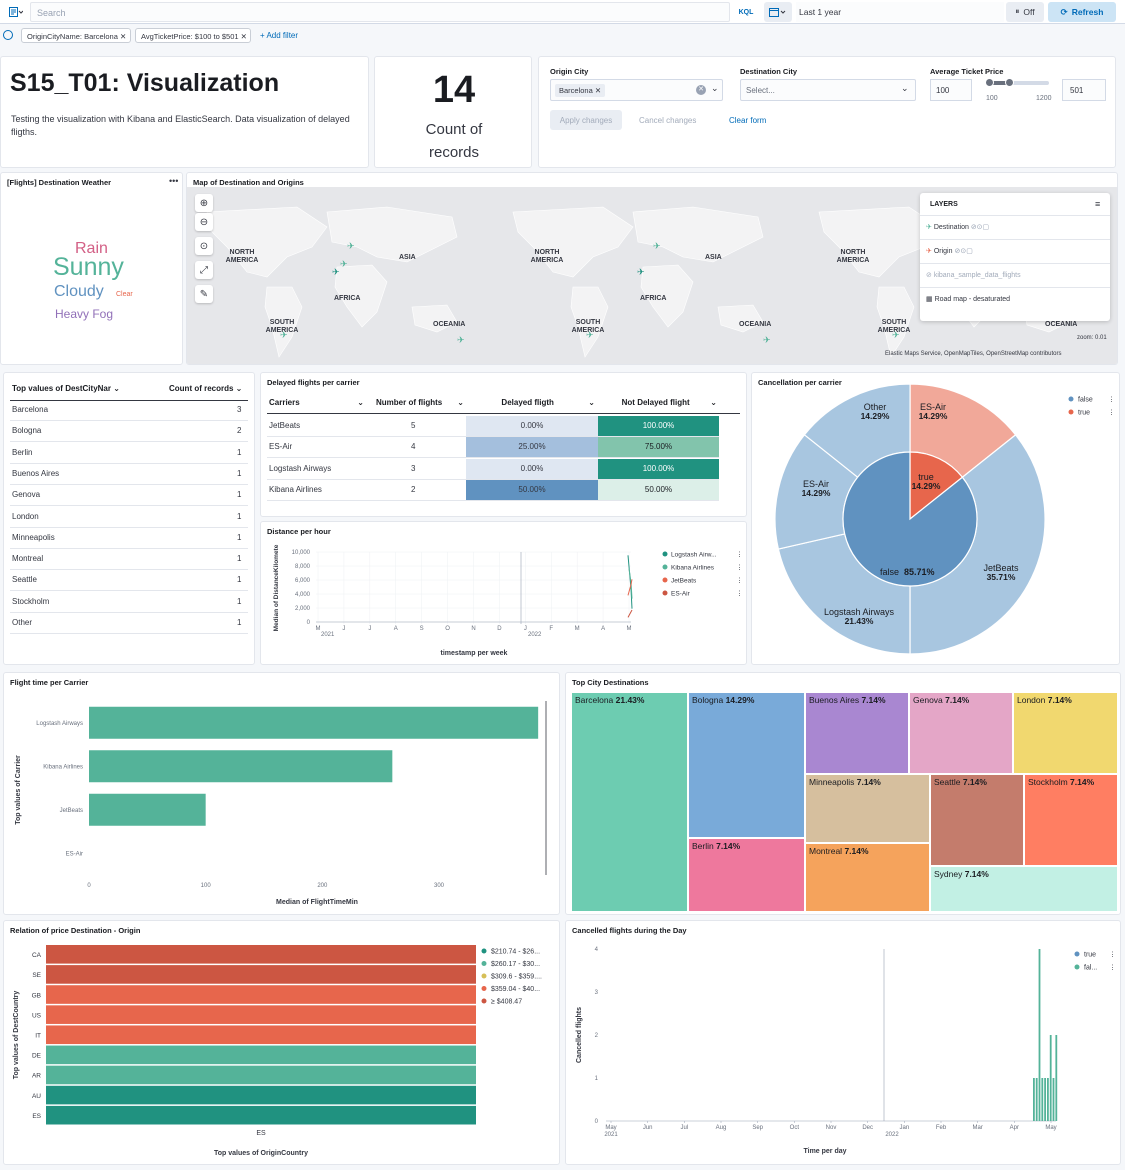  Describe the element at coordinates (746, 875) in the screenshot. I see `treemap-cell: Berlin 7.14%` at that location.